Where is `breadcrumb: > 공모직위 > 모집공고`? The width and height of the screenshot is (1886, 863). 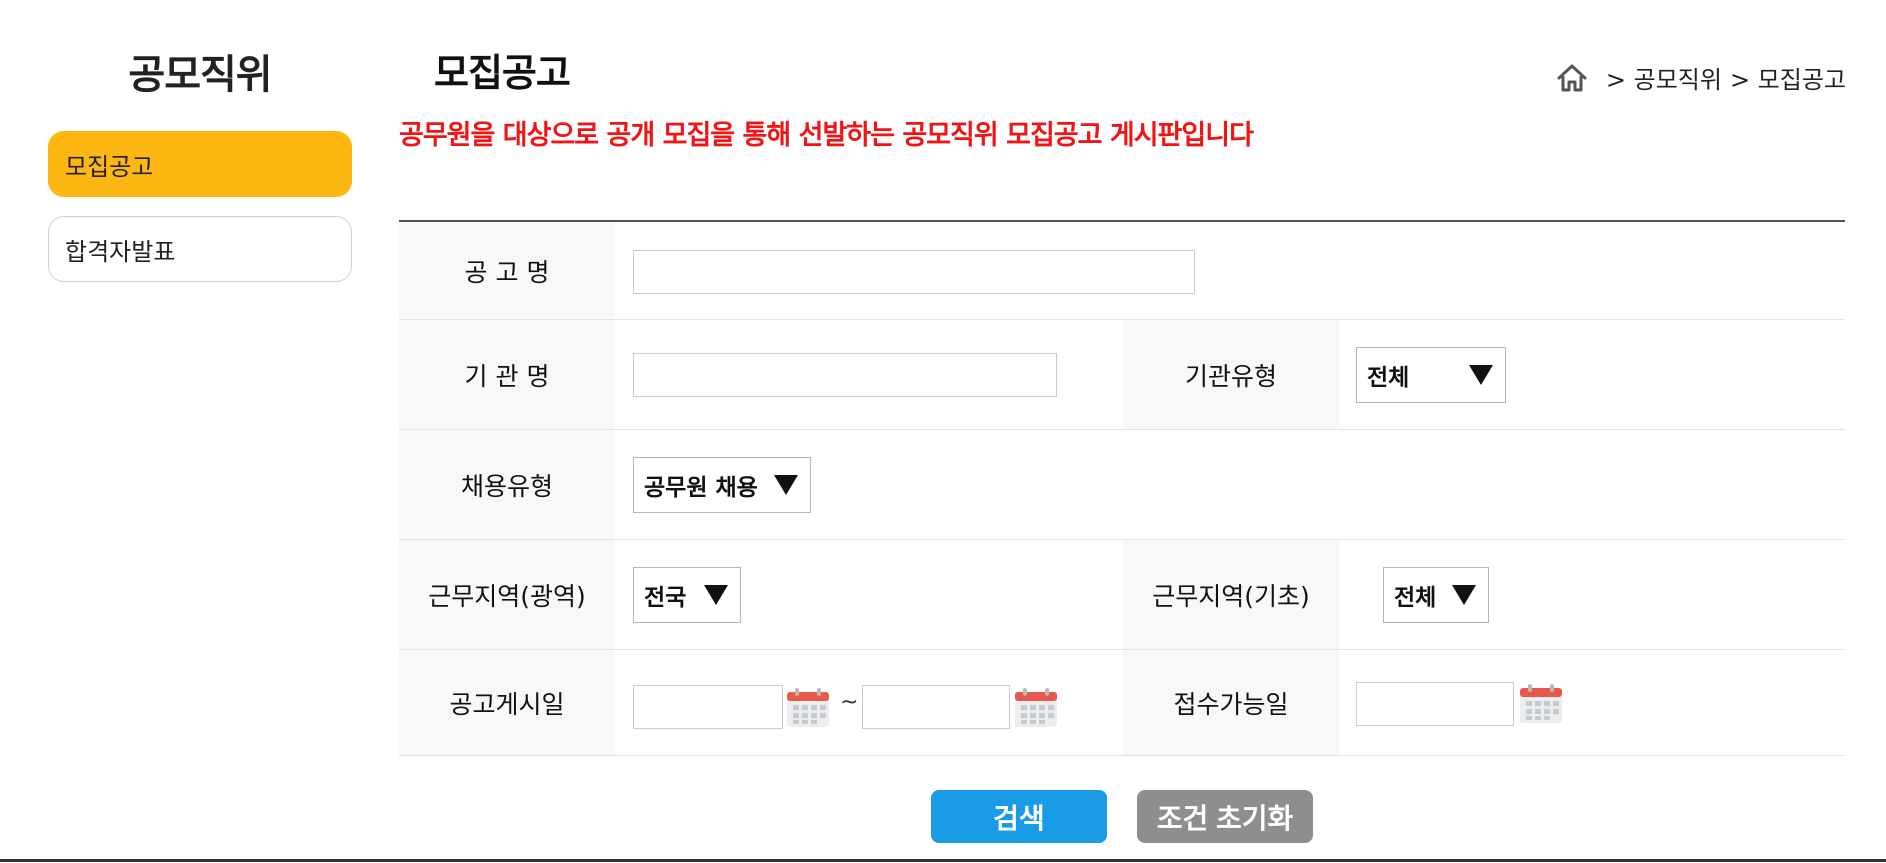
breadcrumb: > 공모직위 > 모집공고 is located at coordinates (1701, 77).